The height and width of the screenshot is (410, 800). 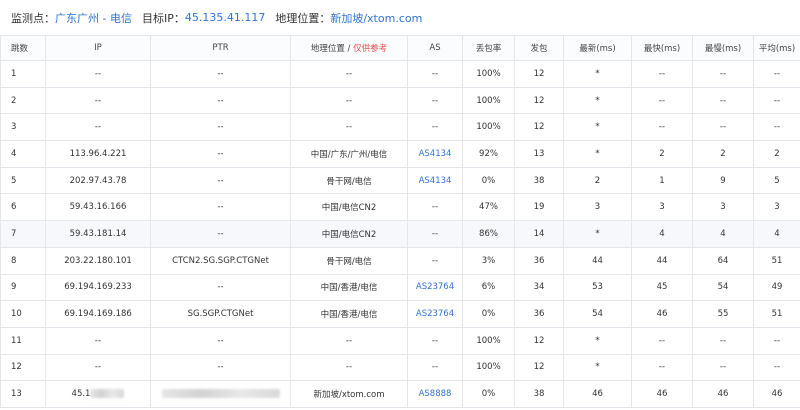 What do you see at coordinates (539, 207) in the screenshot?
I see `cell-sent: 19` at bounding box center [539, 207].